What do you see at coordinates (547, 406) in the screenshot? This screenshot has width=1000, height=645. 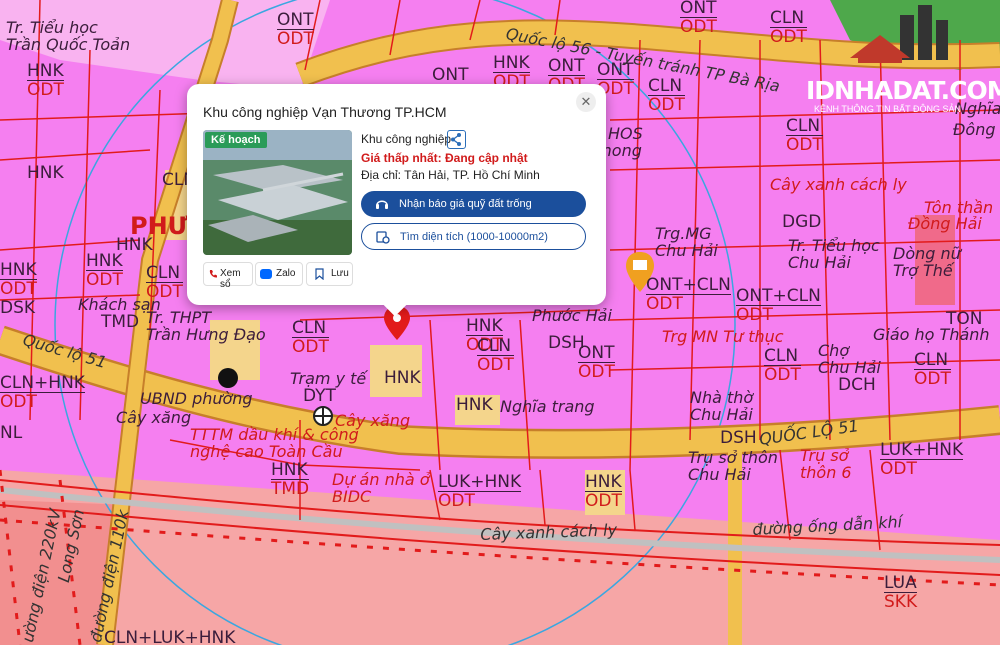 I see `place-cemetery: Nghĩa trang` at bounding box center [547, 406].